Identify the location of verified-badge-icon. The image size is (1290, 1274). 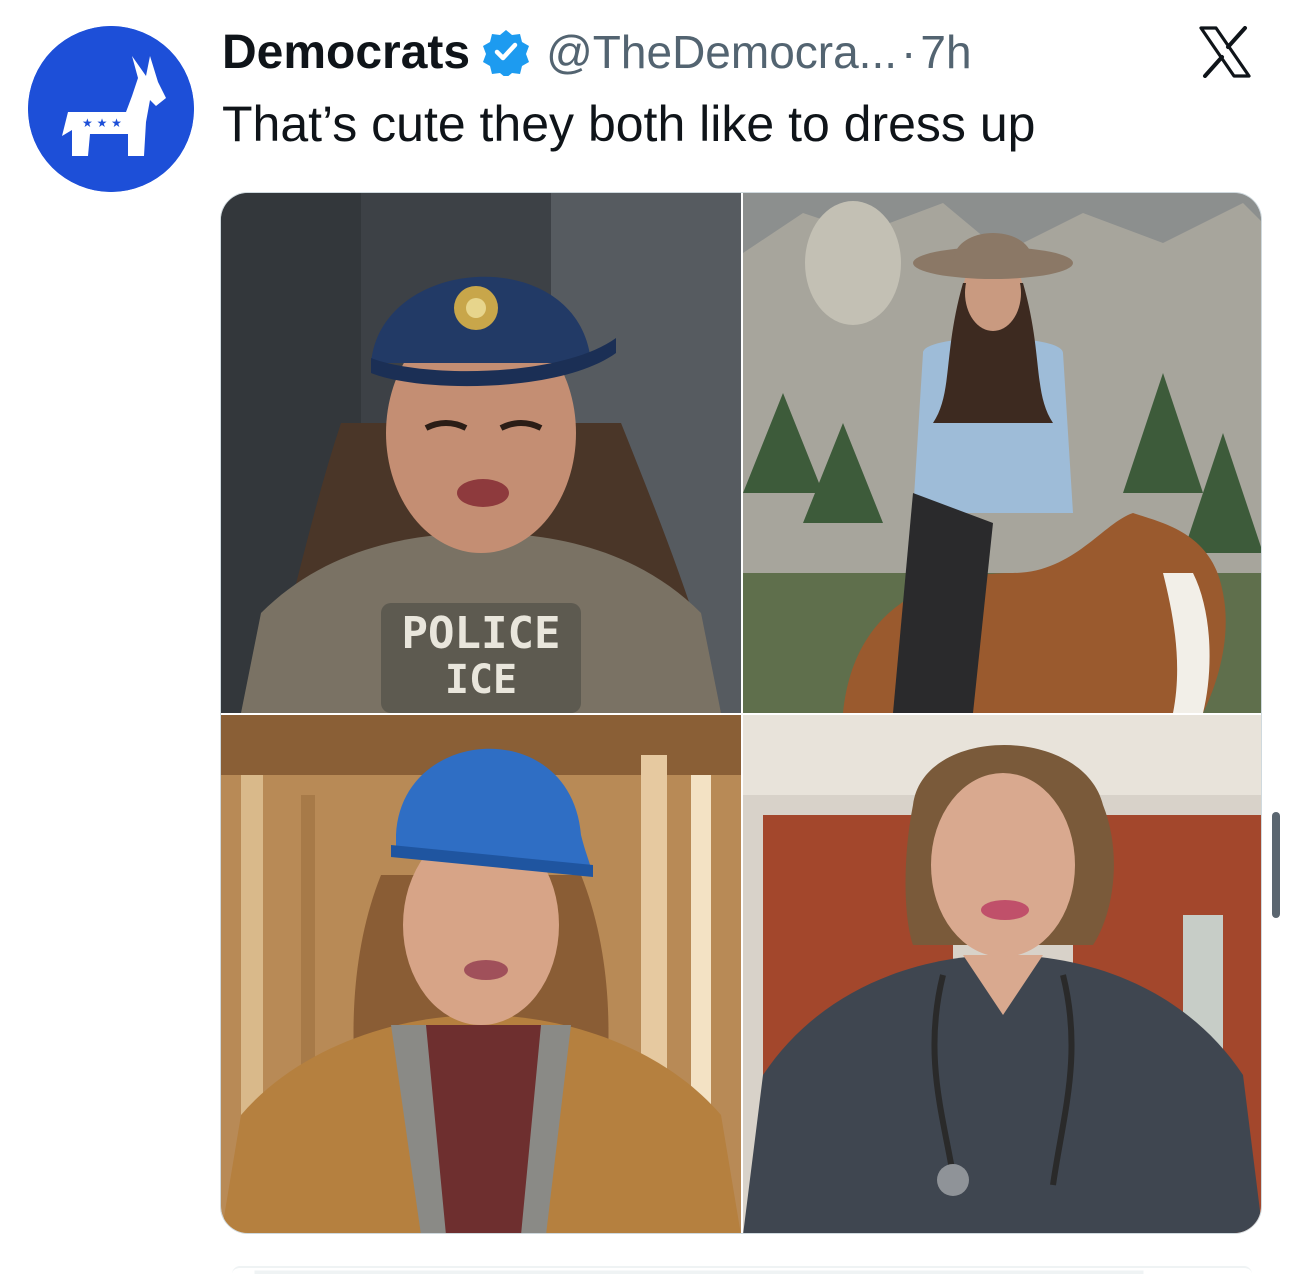
(506, 53).